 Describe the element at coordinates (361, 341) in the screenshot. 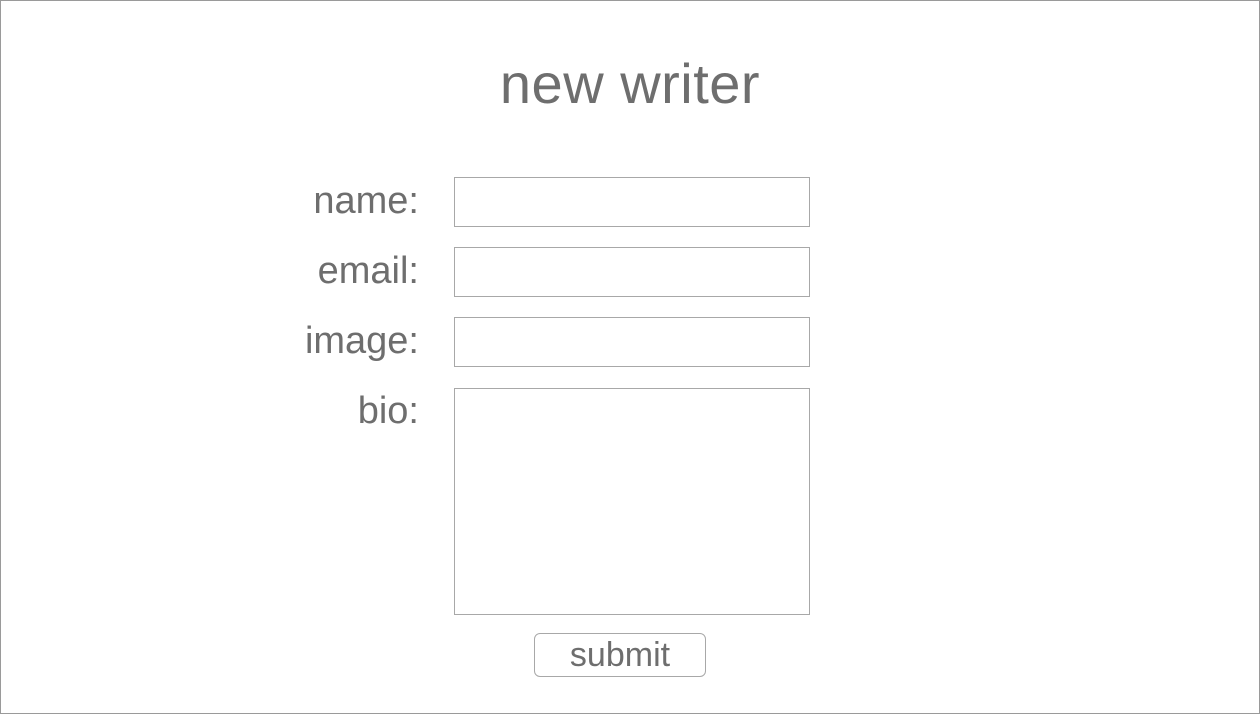

I see `image-label: image:` at that location.